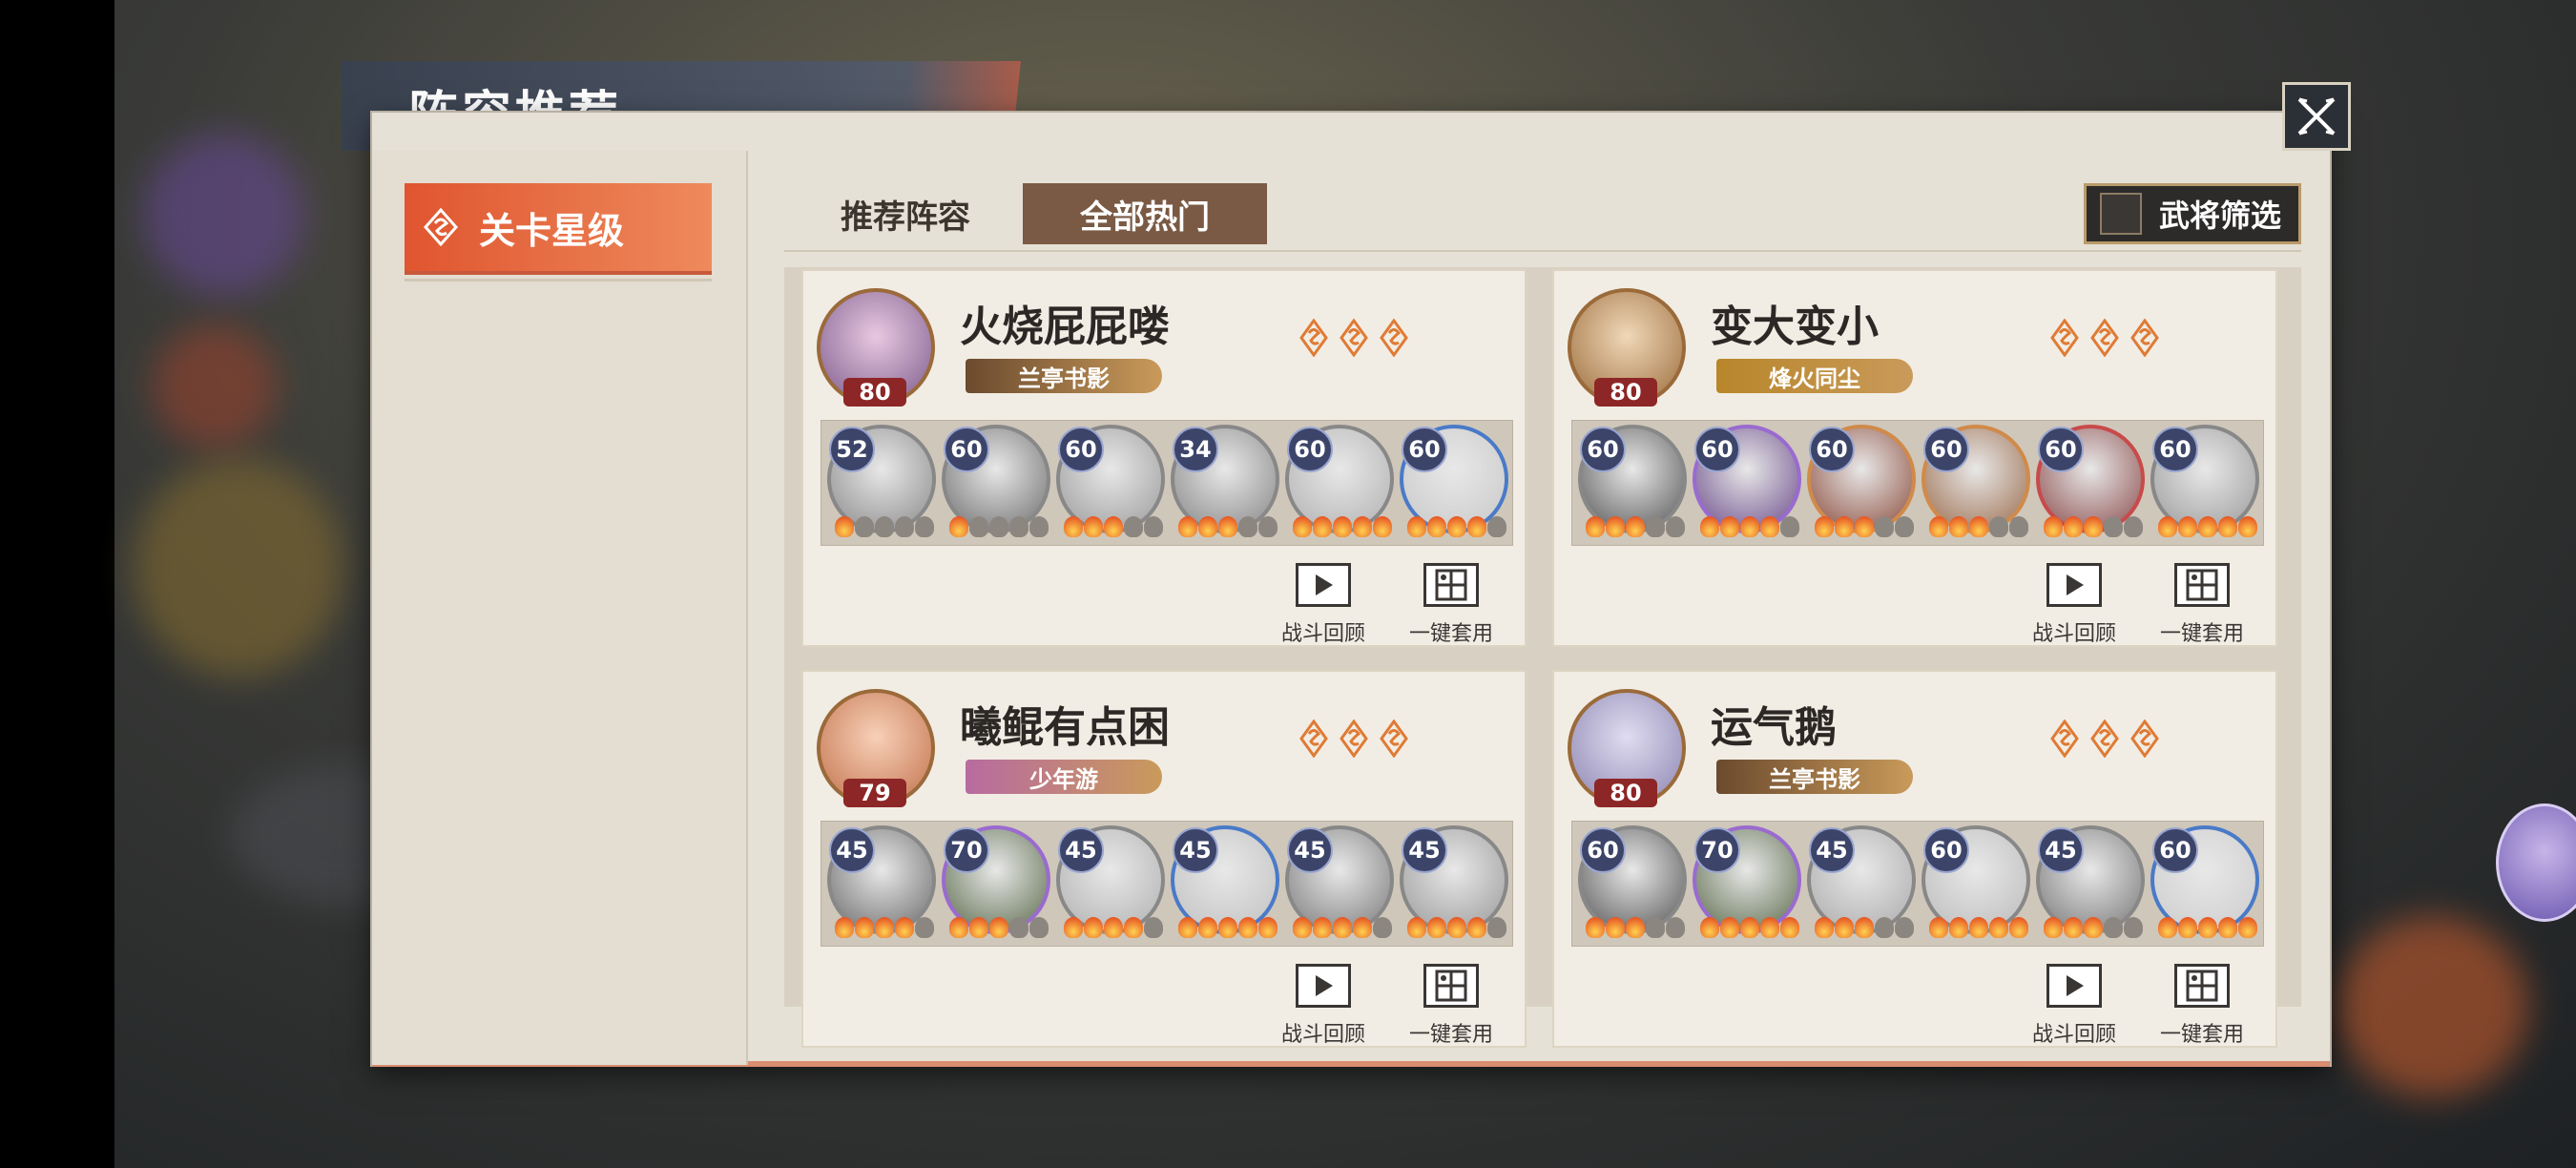  I want to click on hero-lineup: 60 60 60 60 60 60, so click(1917, 483).